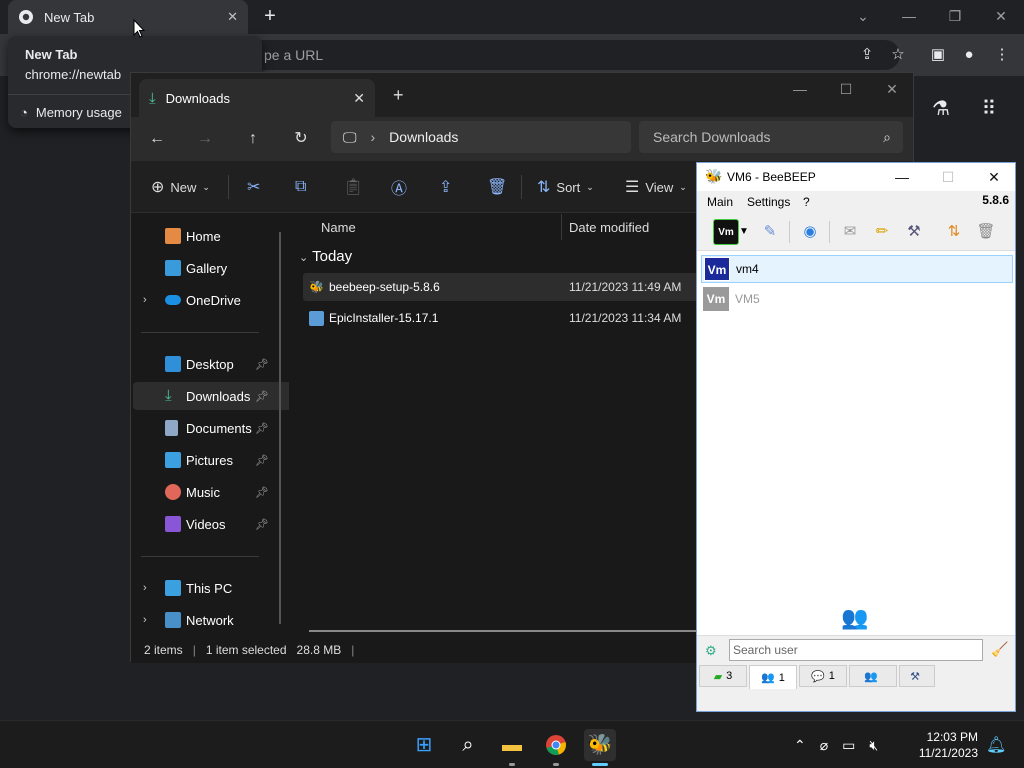 This screenshot has width=1024, height=768. What do you see at coordinates (969, 55) in the screenshot?
I see `profile-icon: ●` at bounding box center [969, 55].